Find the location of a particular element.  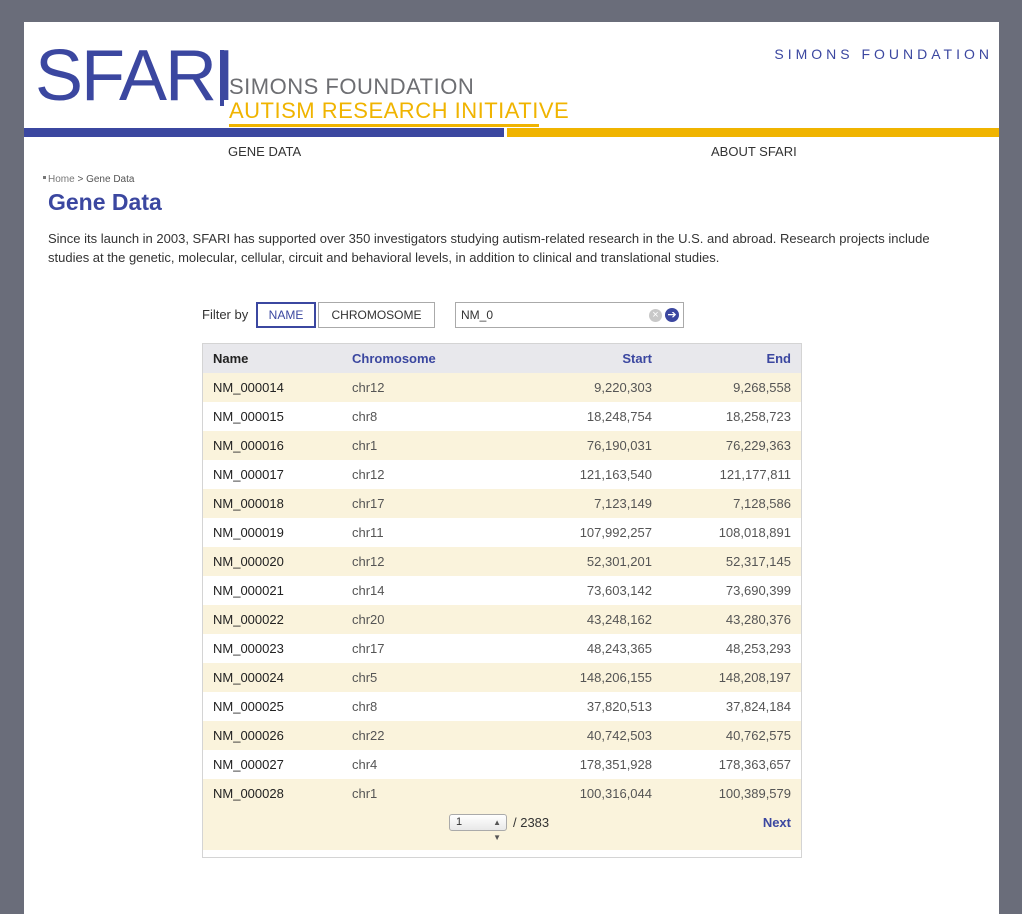

cell-start: 7,123,149 is located at coordinates (577, 503).